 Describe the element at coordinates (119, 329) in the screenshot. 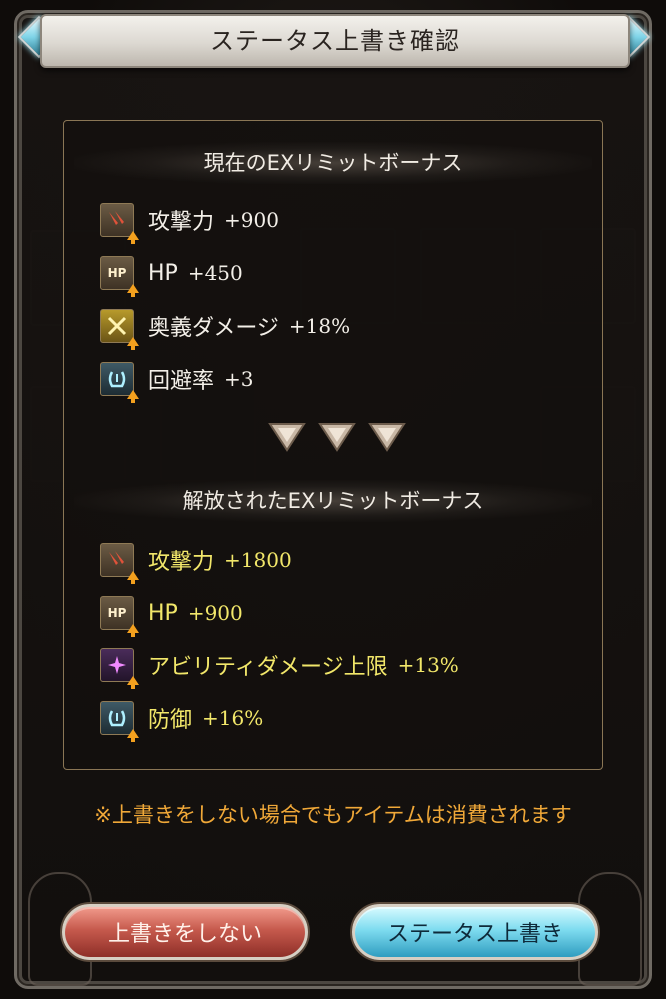

I see `ougi-damage-icon` at that location.